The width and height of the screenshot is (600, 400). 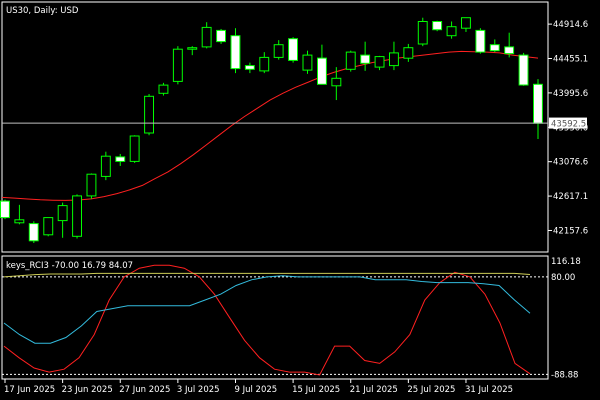 I want to click on price-tick-label: 43076.6, so click(x=570, y=163).